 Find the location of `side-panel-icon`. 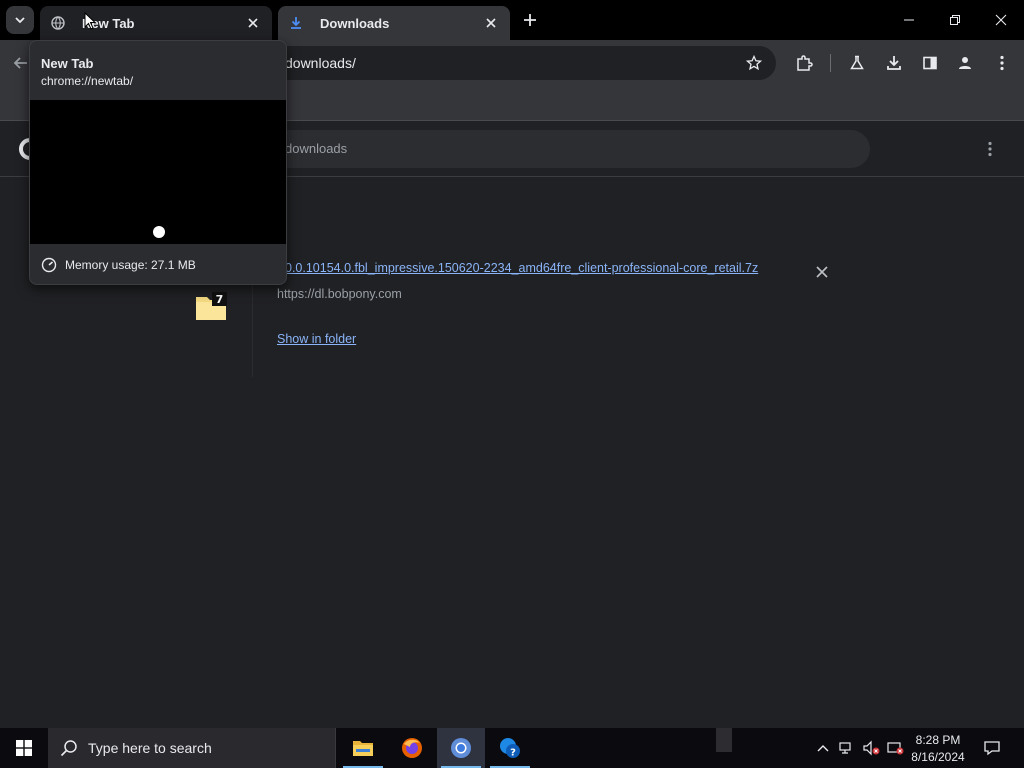

side-panel-icon is located at coordinates (930, 63).